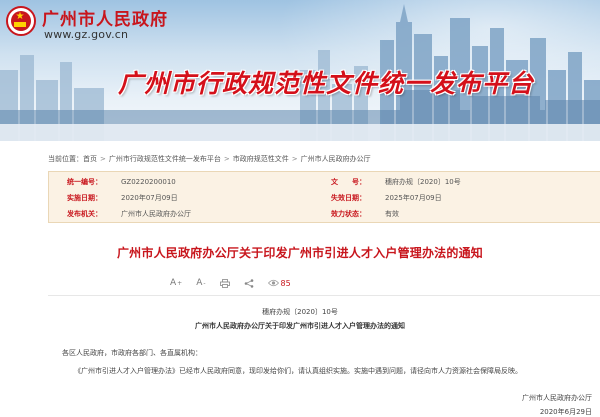  I want to click on toolbar-divider, so click(324, 295).